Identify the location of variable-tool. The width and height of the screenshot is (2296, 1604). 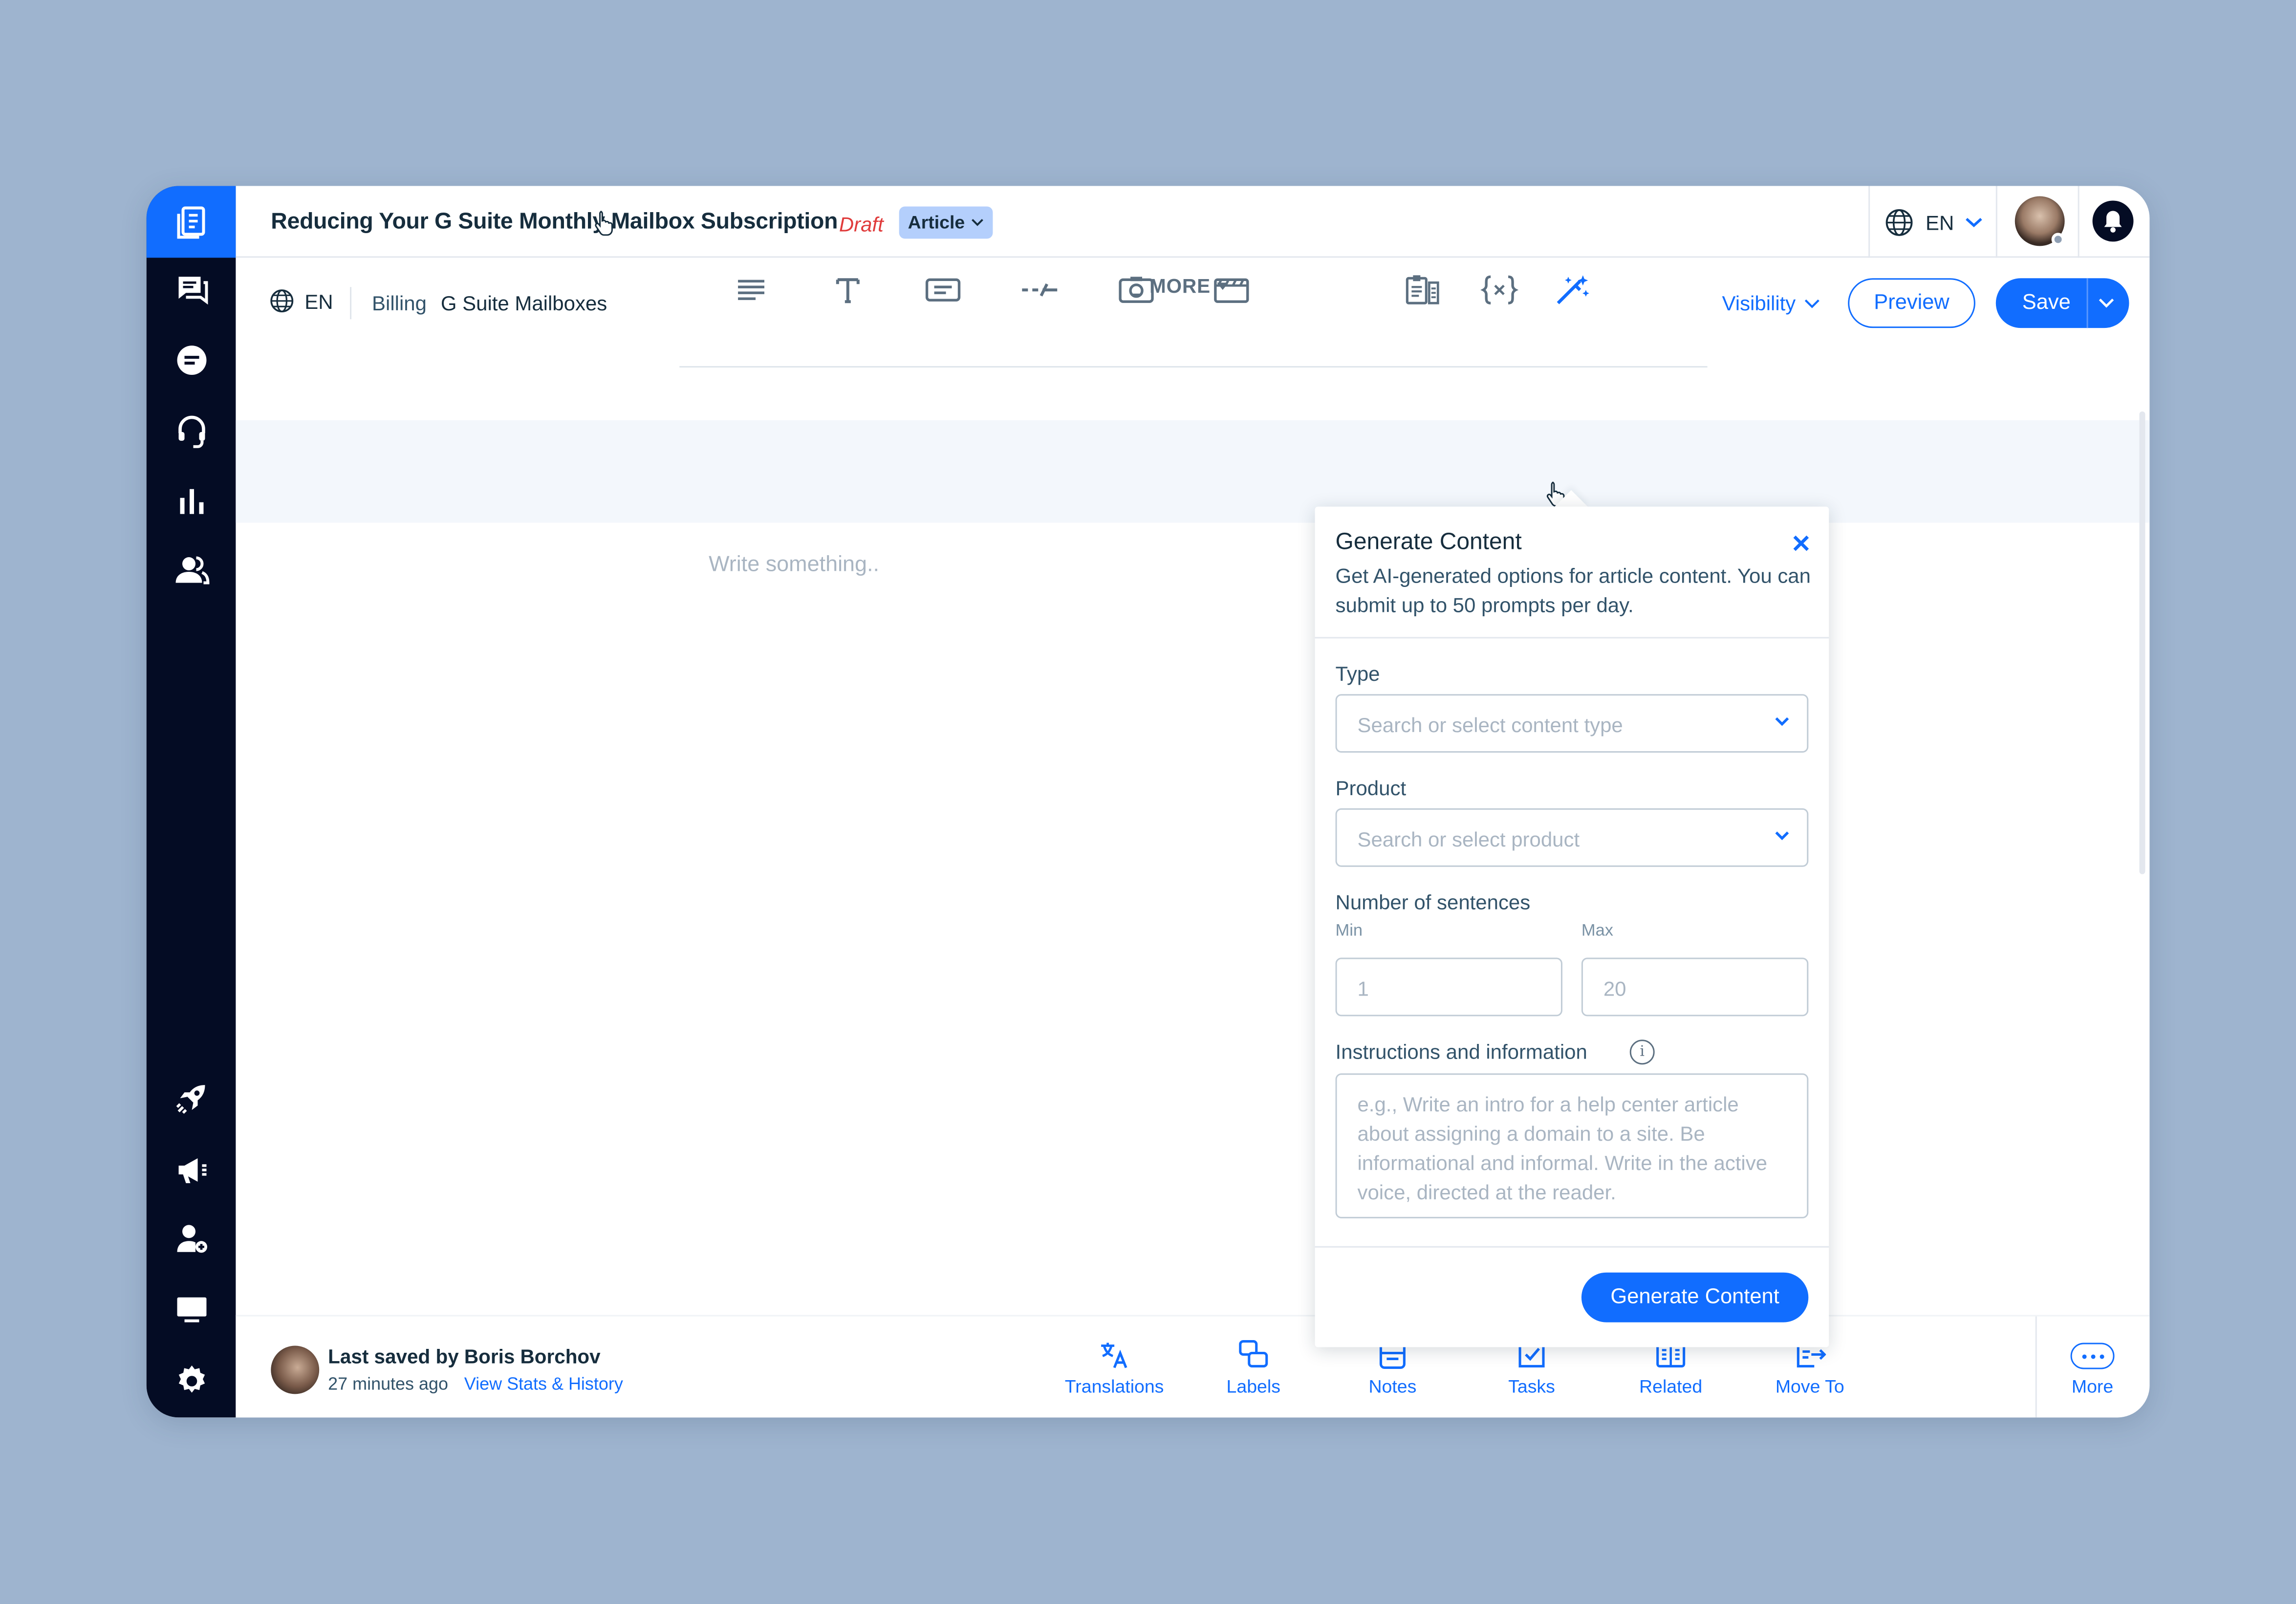
(1499, 290).